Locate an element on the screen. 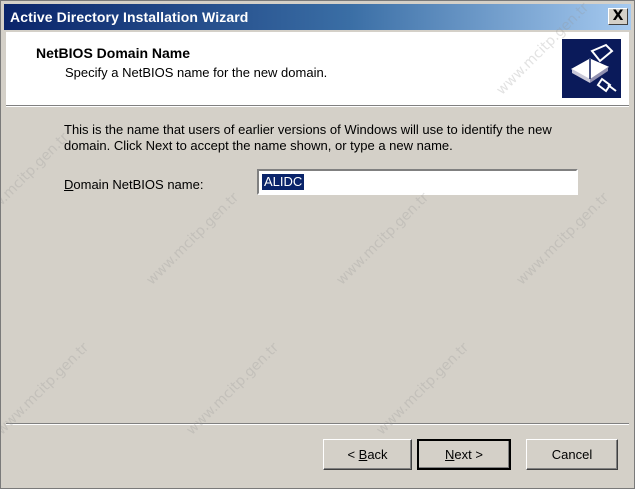 The image size is (635, 489). next-button: Next > is located at coordinates (464, 454).